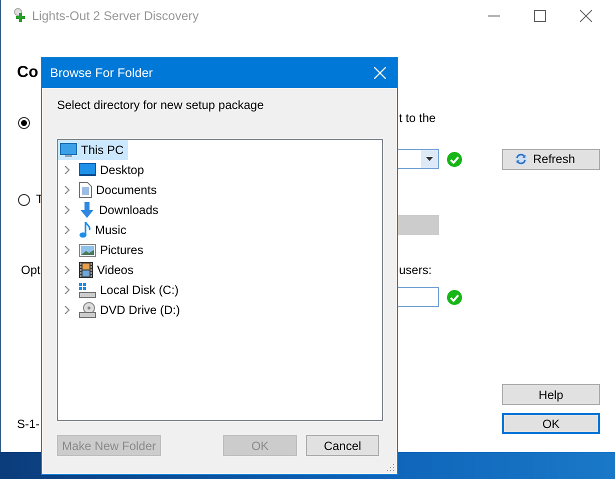  Describe the element at coordinates (119, 190) in the screenshot. I see `tree-item: Documents` at that location.